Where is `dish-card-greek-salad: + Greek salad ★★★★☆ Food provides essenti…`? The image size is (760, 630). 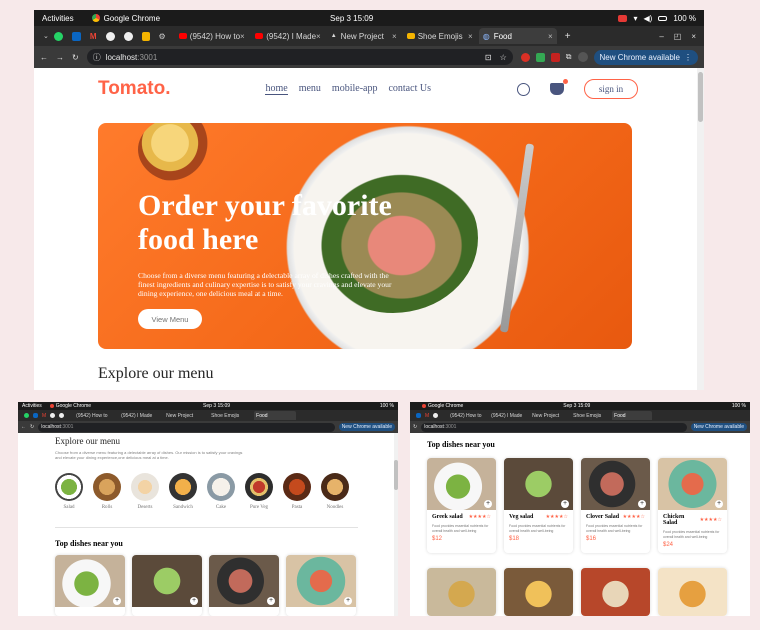 dish-card-greek-salad: + Greek salad ★★★★☆ Food provides essenti… is located at coordinates (461, 505).